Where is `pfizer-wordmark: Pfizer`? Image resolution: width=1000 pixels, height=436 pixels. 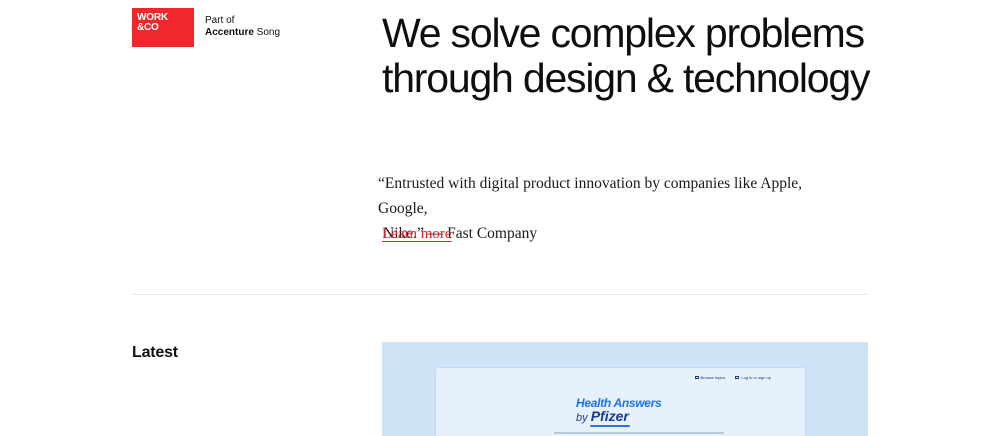
pfizer-wordmark: Pfizer is located at coordinates (609, 416).